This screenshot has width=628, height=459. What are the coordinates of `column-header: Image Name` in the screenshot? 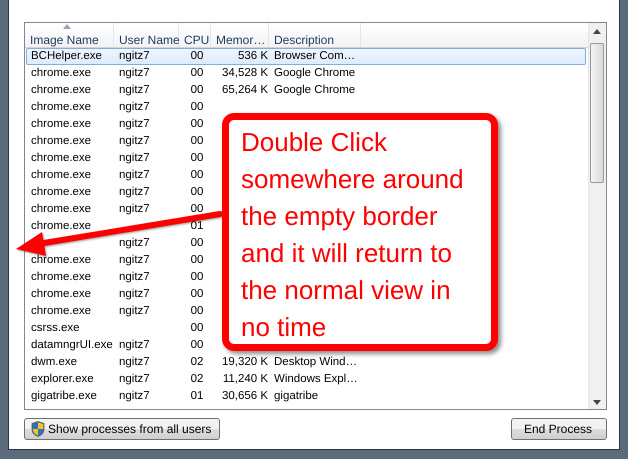 It's located at (69, 35).